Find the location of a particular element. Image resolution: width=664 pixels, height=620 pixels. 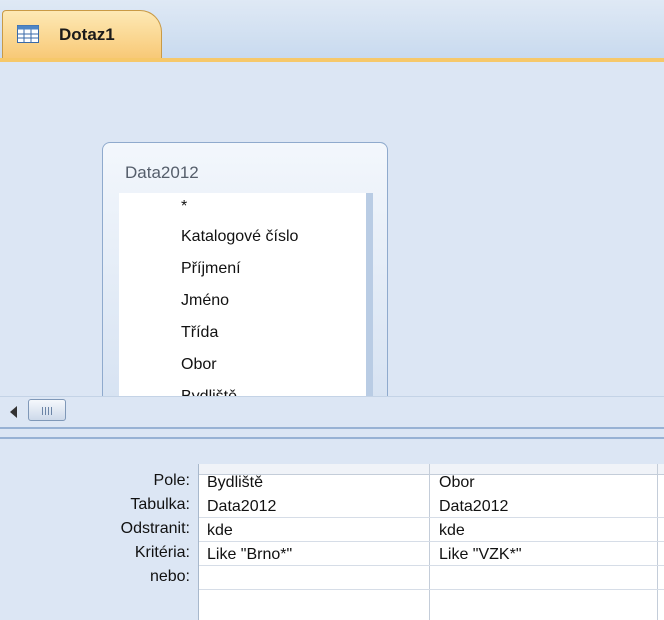

grid-cell-field: Bydliště is located at coordinates (235, 483).